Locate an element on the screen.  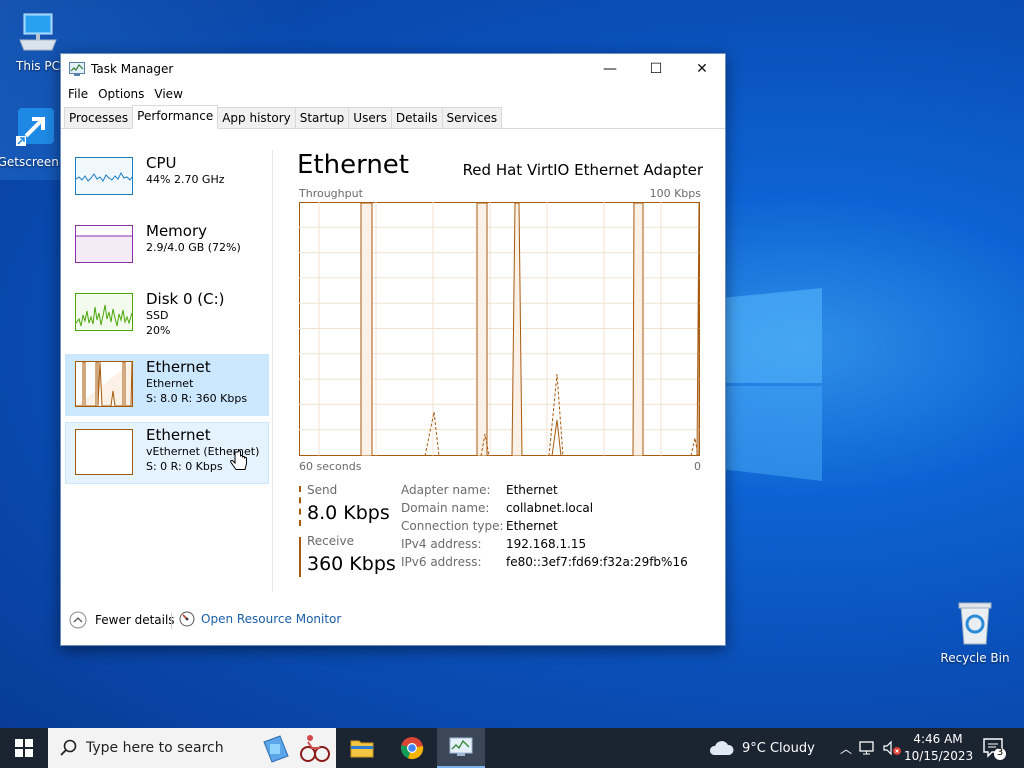
send-label: Send is located at coordinates (322, 490).